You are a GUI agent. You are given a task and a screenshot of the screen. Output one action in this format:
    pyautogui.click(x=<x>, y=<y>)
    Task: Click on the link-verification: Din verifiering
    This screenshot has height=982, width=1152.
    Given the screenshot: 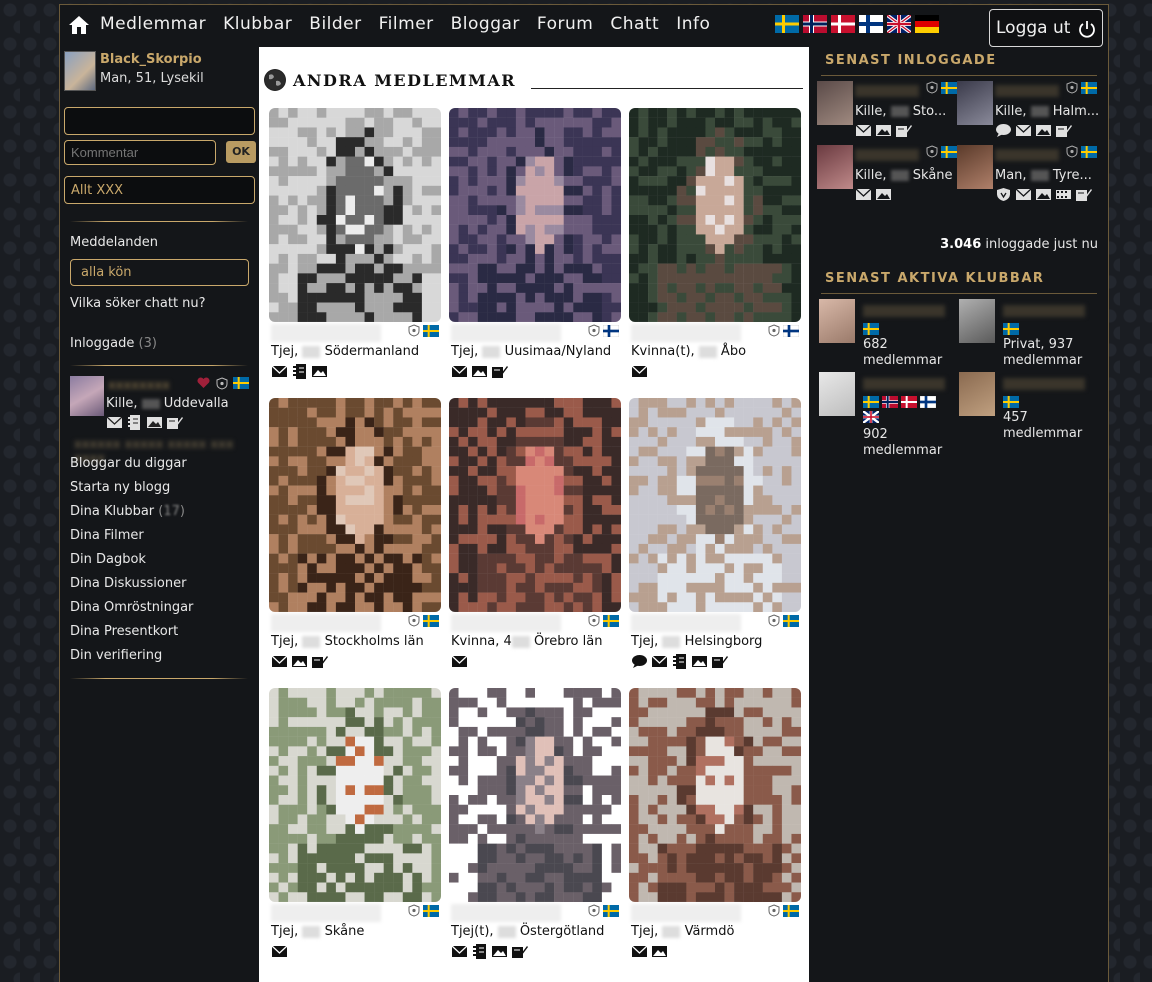 What is the action you would take?
    pyautogui.click(x=116, y=655)
    